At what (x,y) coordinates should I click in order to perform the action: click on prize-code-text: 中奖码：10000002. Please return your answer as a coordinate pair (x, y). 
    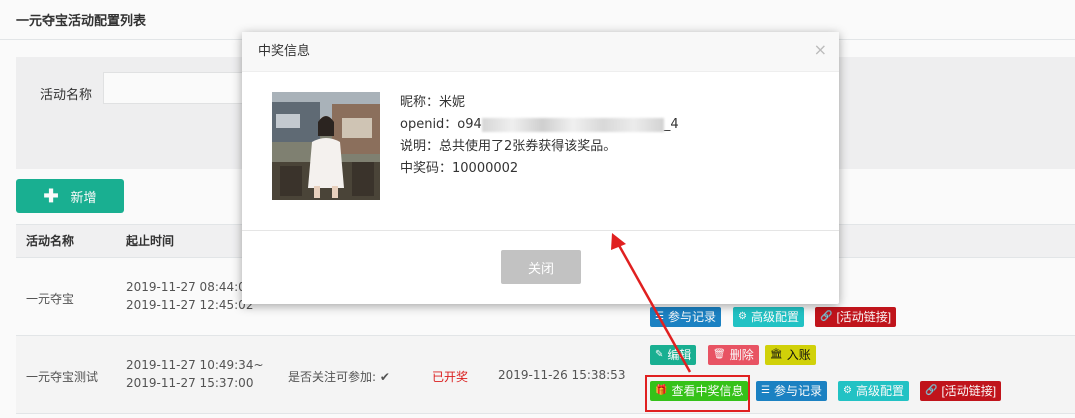
    Looking at the image, I should click on (459, 168).